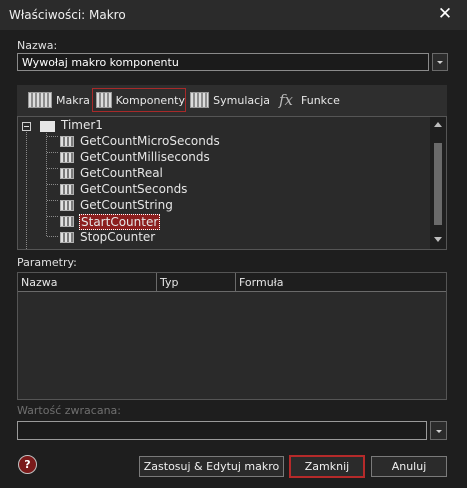 Image resolution: width=467 pixels, height=488 pixels. Describe the element at coordinates (409, 466) in the screenshot. I see `cancel-button: Anuluj` at that location.